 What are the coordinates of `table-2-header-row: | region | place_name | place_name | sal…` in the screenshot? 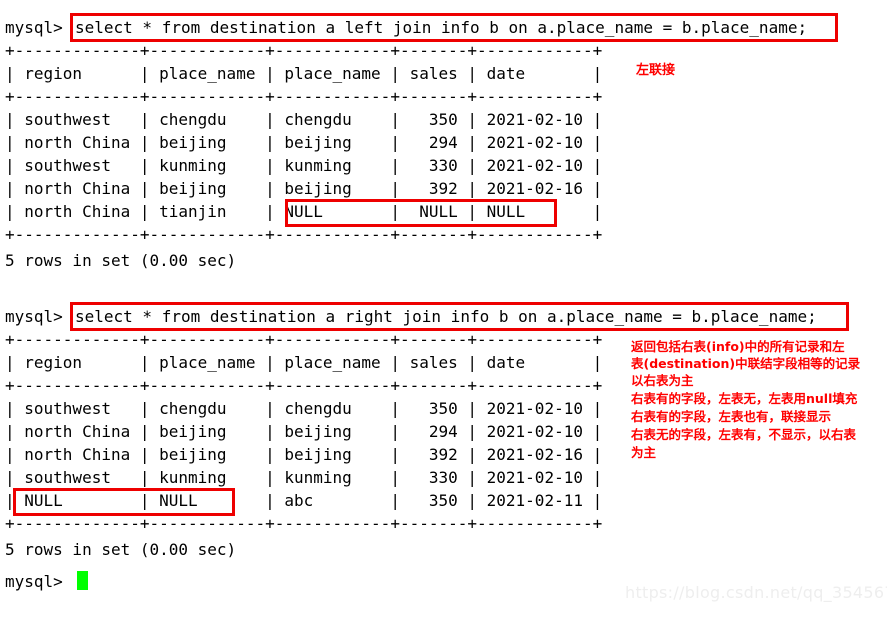 It's located at (304, 362).